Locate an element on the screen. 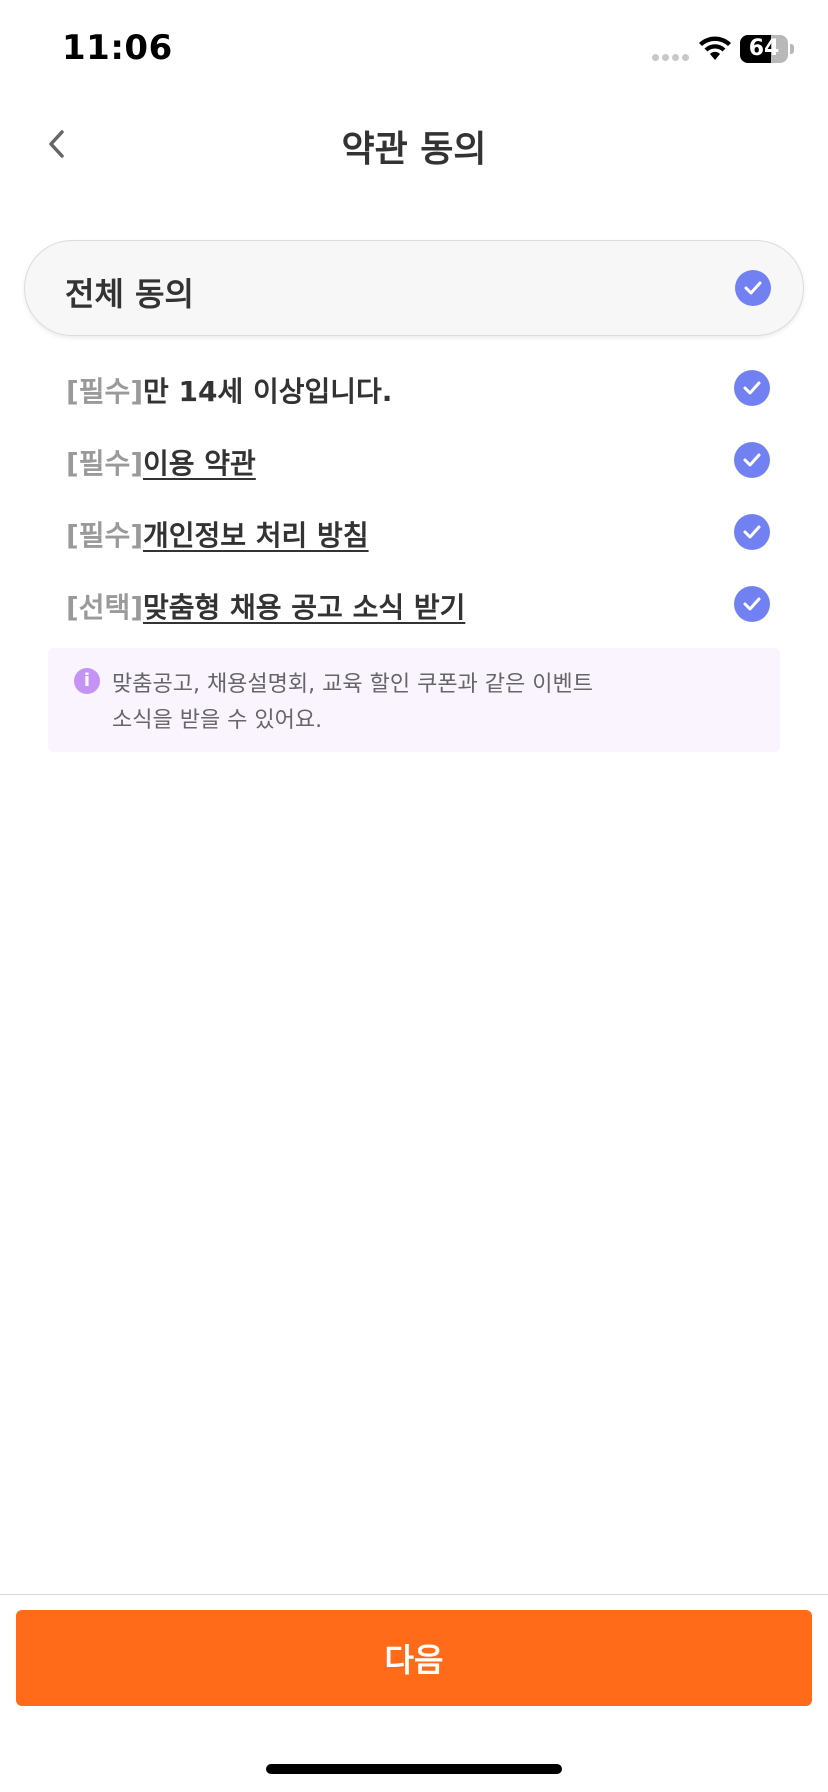 This screenshot has height=1792, width=828. status-bar: 11:06 64 is located at coordinates (414, 50).